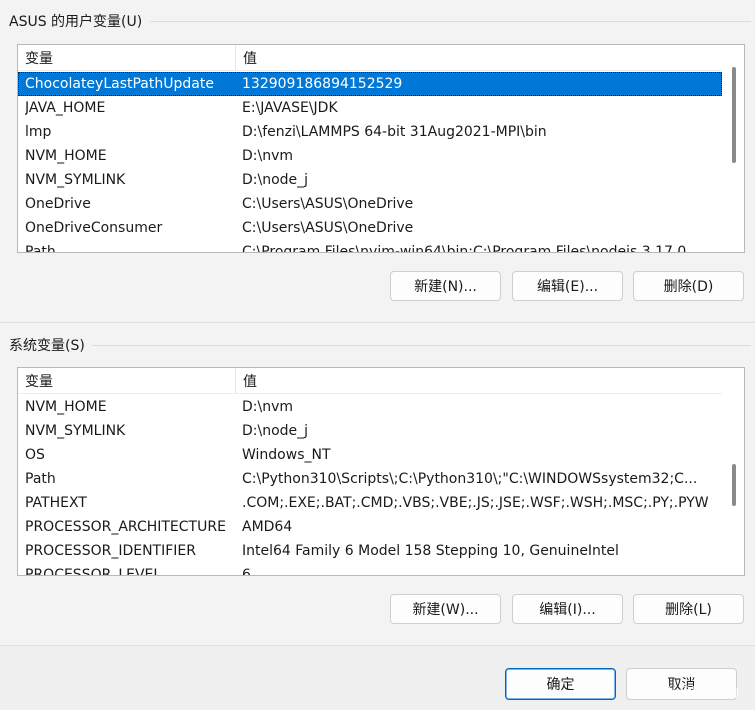  I want to click on variable-value: Windows_NT, so click(286, 455).